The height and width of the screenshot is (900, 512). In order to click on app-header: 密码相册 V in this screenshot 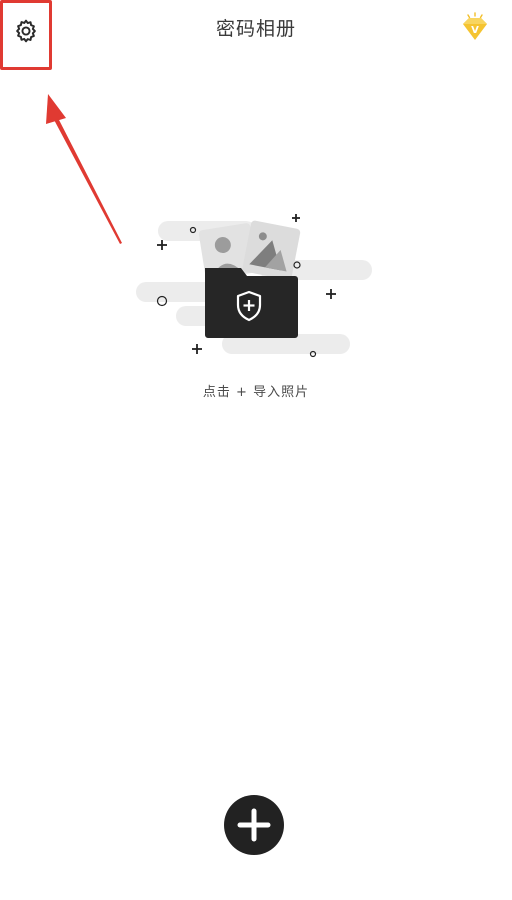, I will do `click(256, 35)`.